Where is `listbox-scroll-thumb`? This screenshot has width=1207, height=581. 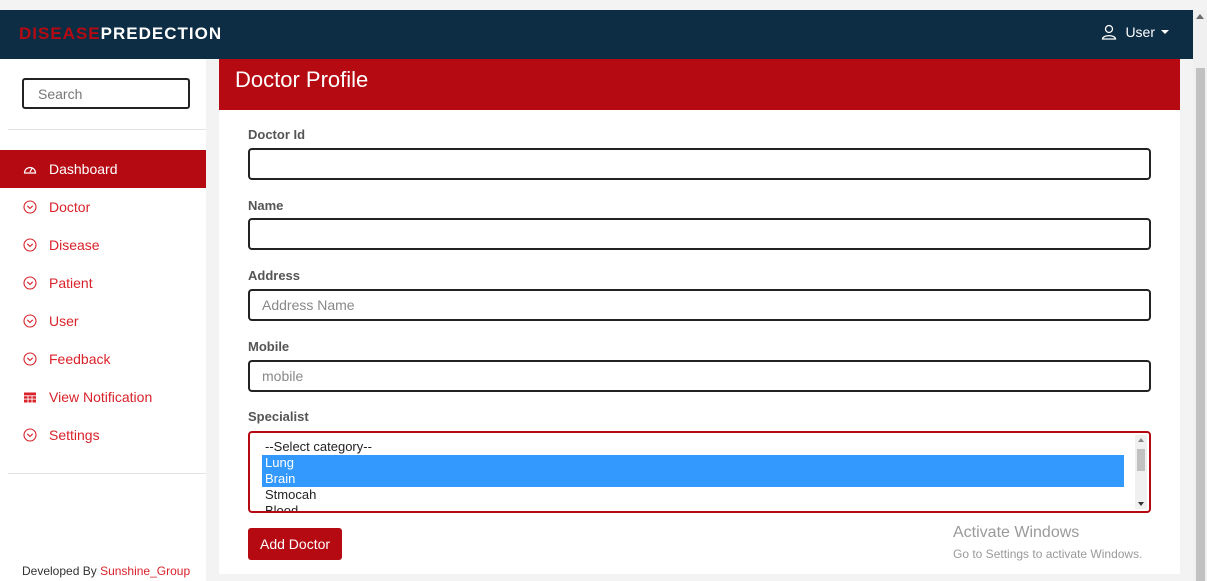 listbox-scroll-thumb is located at coordinates (1141, 460).